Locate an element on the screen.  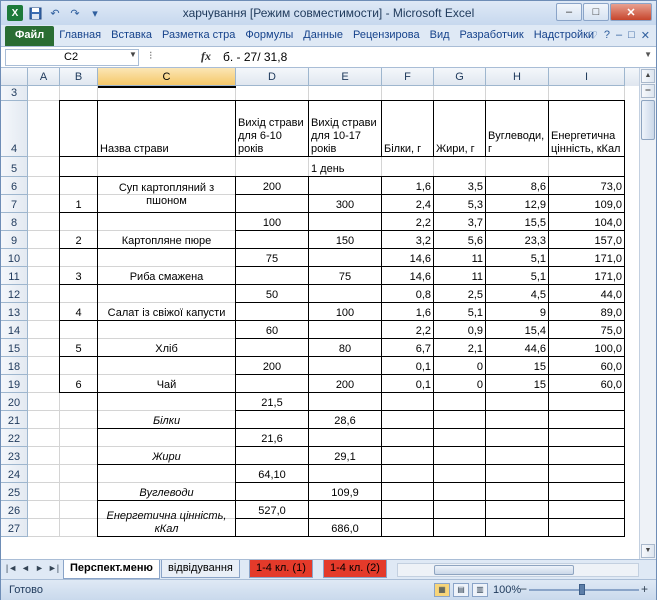
header-name: Назва страви is located at coordinates (166, 128).